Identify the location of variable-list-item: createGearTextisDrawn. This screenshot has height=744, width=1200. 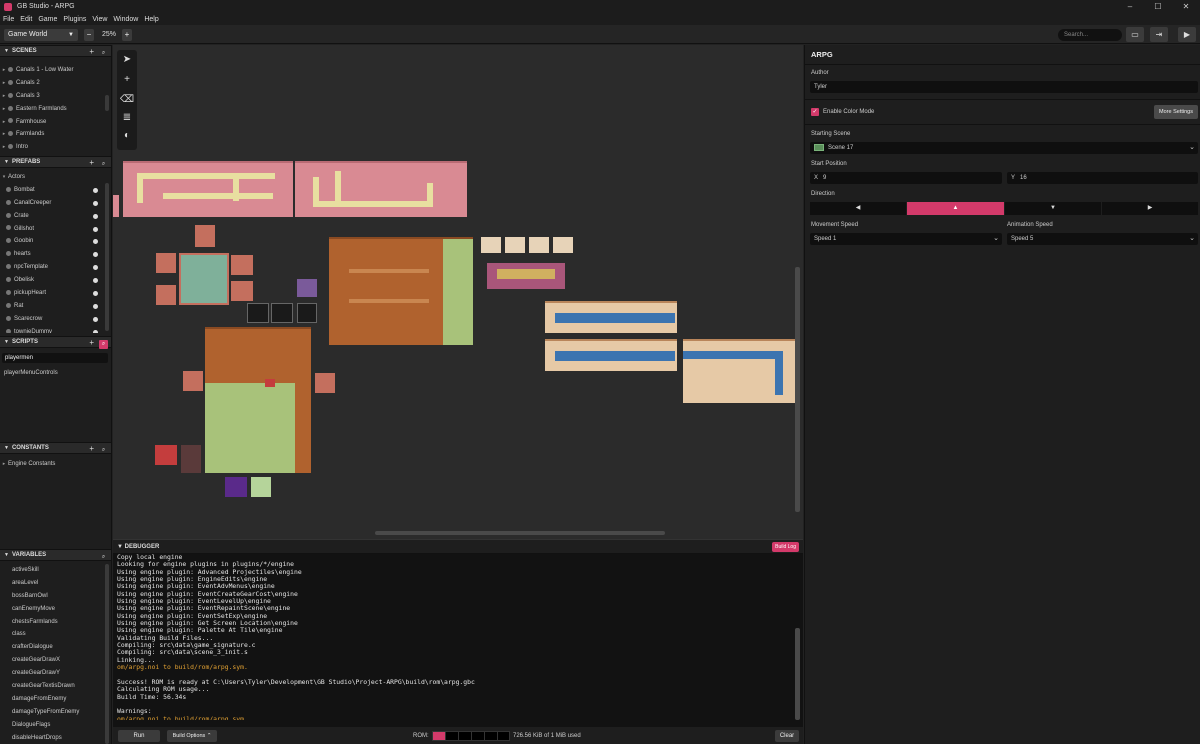
(53, 686).